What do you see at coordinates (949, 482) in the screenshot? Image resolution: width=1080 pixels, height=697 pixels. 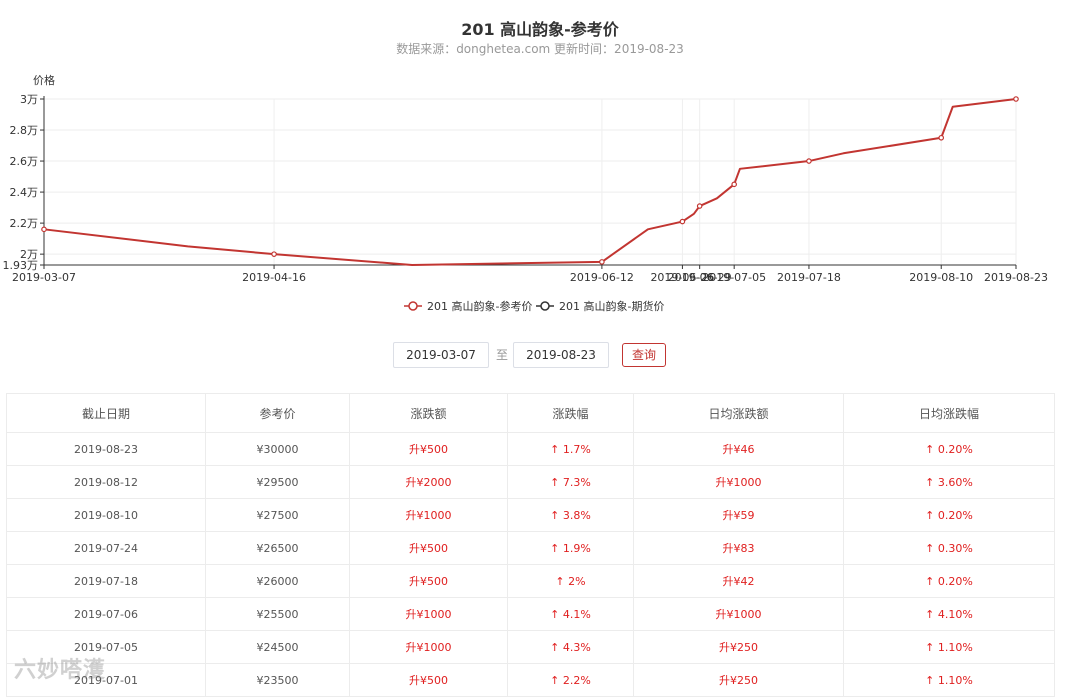 I see `table-cell: ↑ 3.60%` at bounding box center [949, 482].